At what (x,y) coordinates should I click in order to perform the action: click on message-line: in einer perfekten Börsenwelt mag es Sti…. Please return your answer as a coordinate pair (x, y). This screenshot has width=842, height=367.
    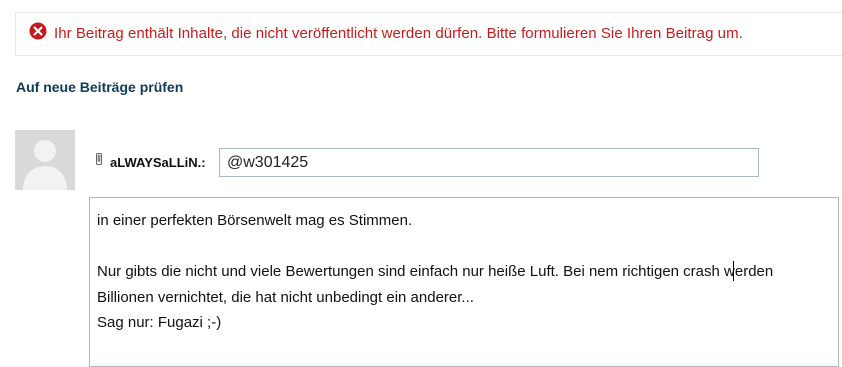
    Looking at the image, I should click on (255, 220).